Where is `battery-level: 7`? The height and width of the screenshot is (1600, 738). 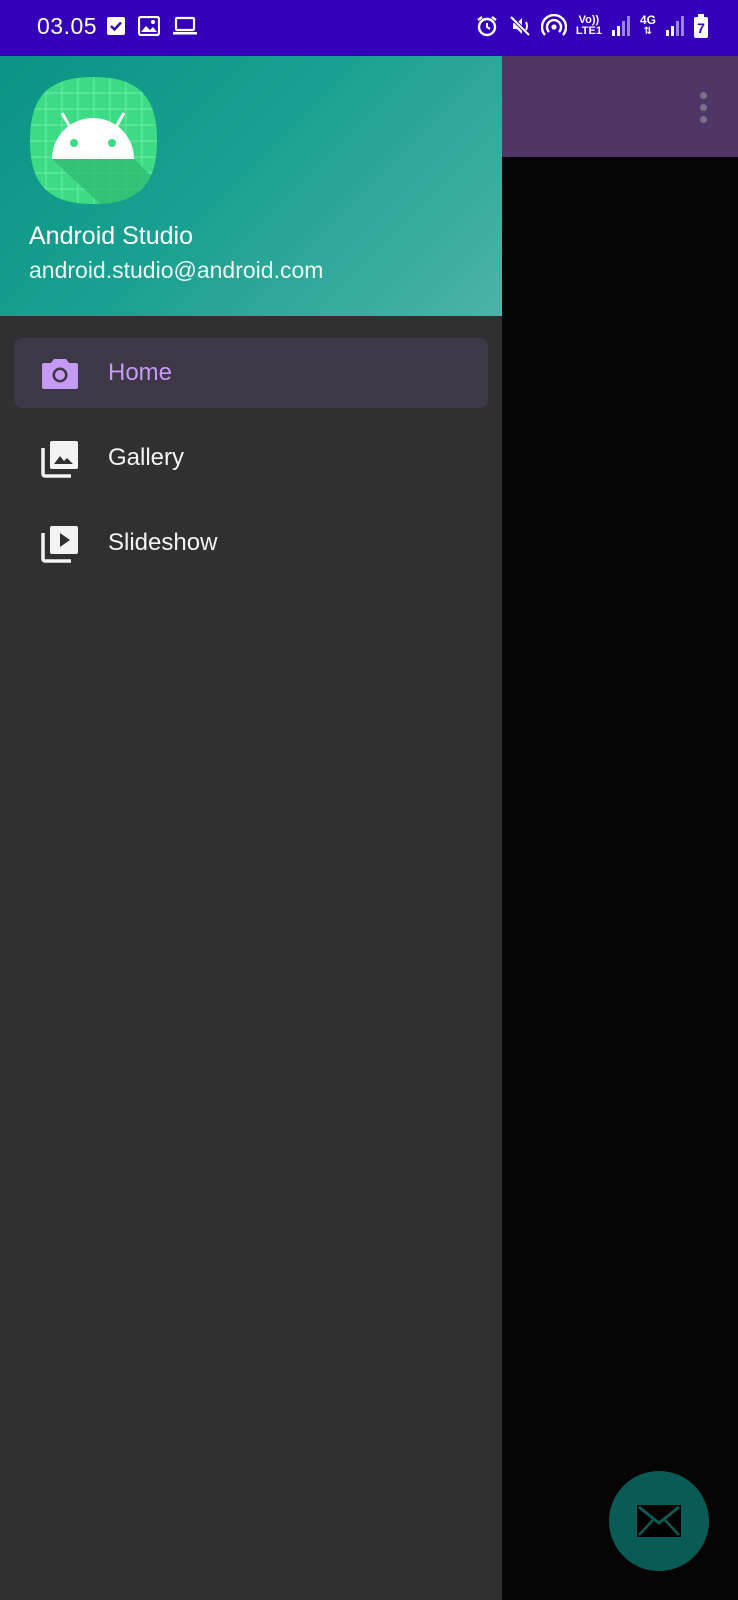 battery-level: 7 is located at coordinates (701, 27).